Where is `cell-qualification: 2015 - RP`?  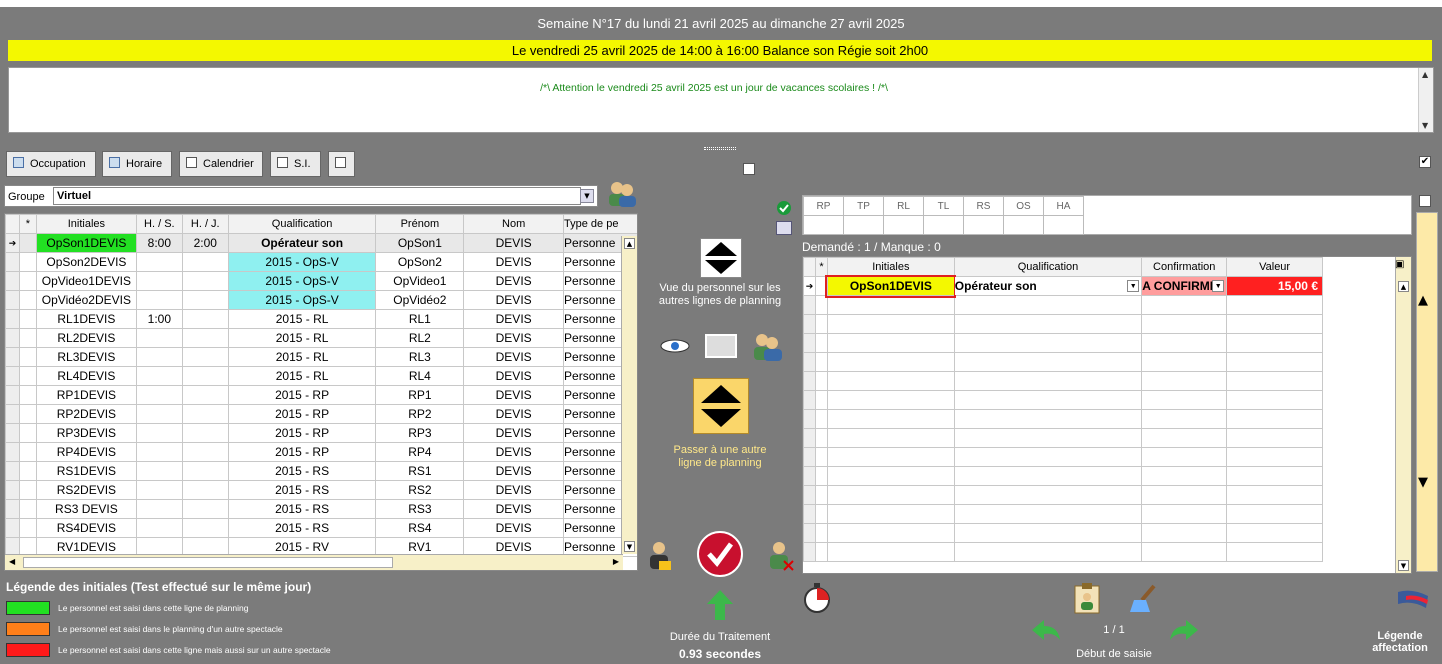 cell-qualification: 2015 - RP is located at coordinates (302, 433).